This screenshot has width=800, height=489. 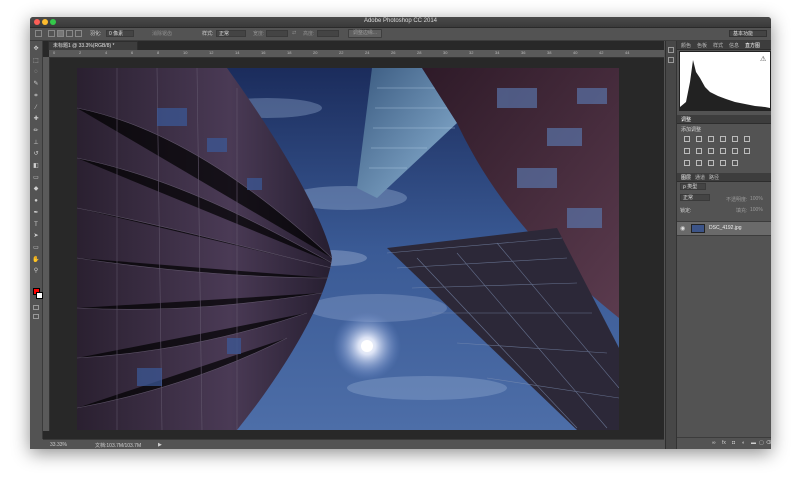 I want to click on style-select: 正常, so click(x=231, y=33).